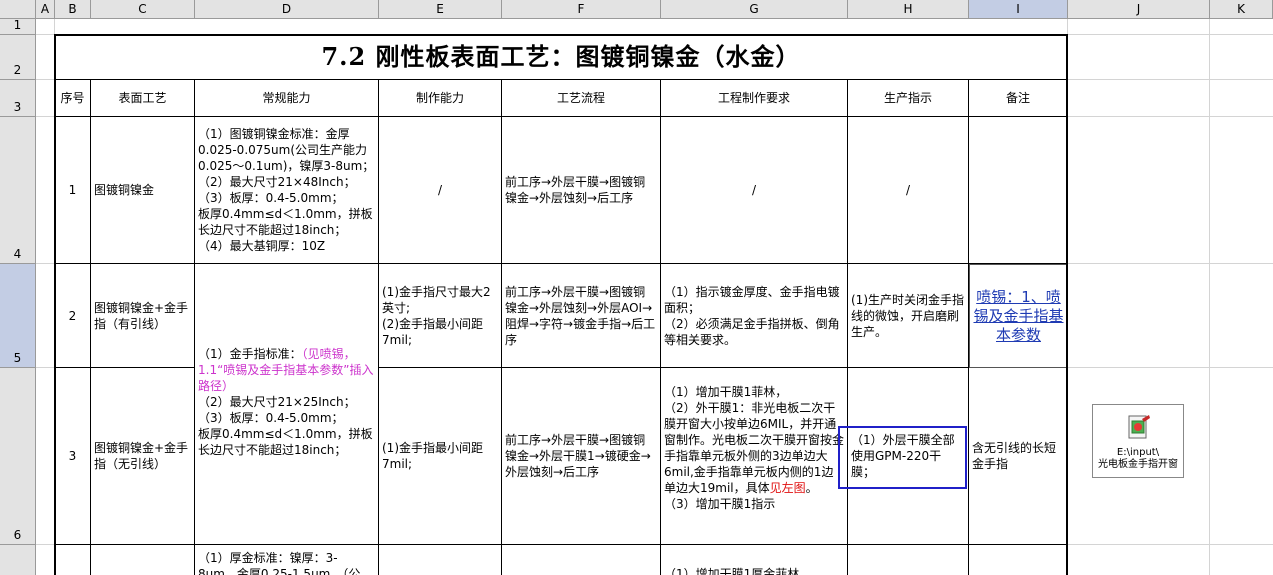  I want to click on header-remark: 备注, so click(1018, 98).